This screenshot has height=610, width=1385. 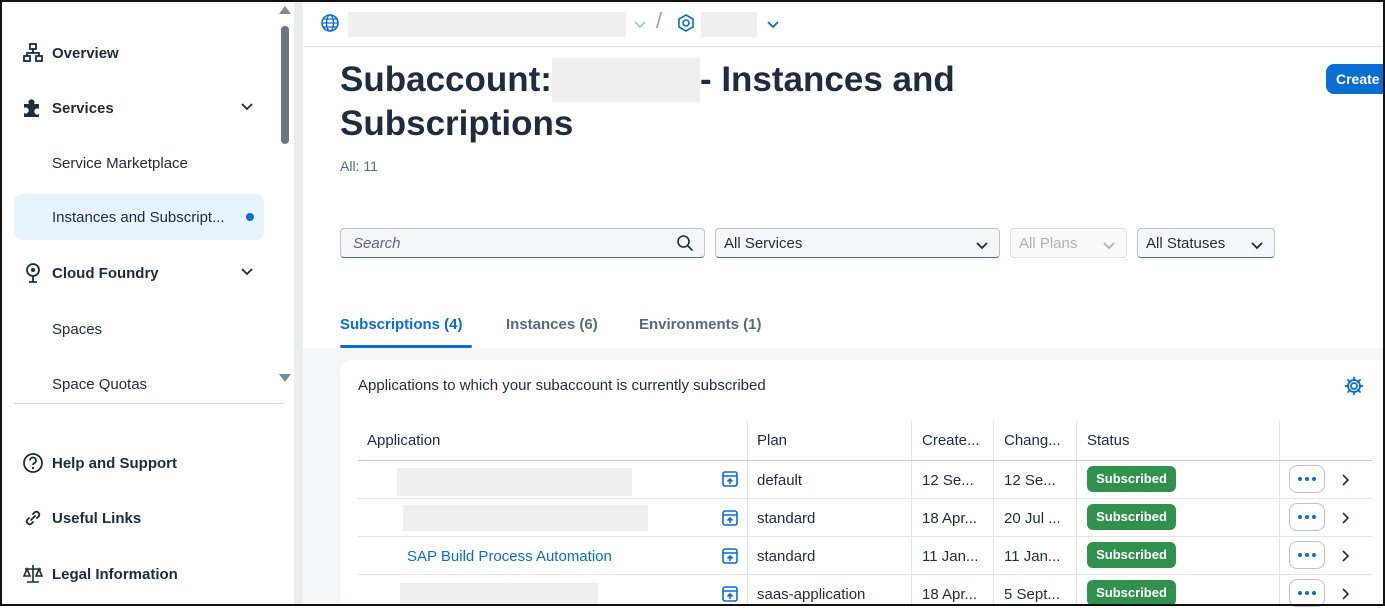 What do you see at coordinates (285, 378) in the screenshot?
I see `scroll-down-arrow` at bounding box center [285, 378].